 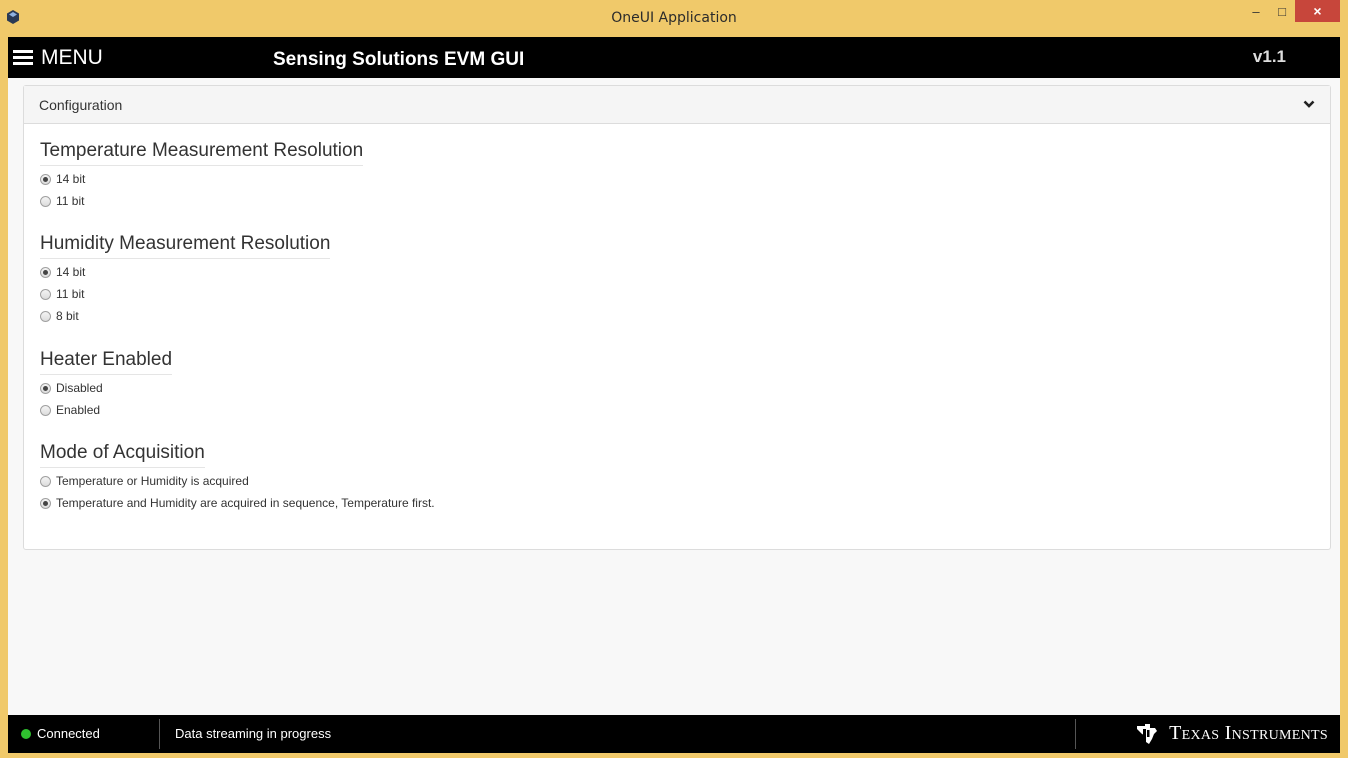 I want to click on group-title: Mode of Acquisition, so click(x=122, y=455).